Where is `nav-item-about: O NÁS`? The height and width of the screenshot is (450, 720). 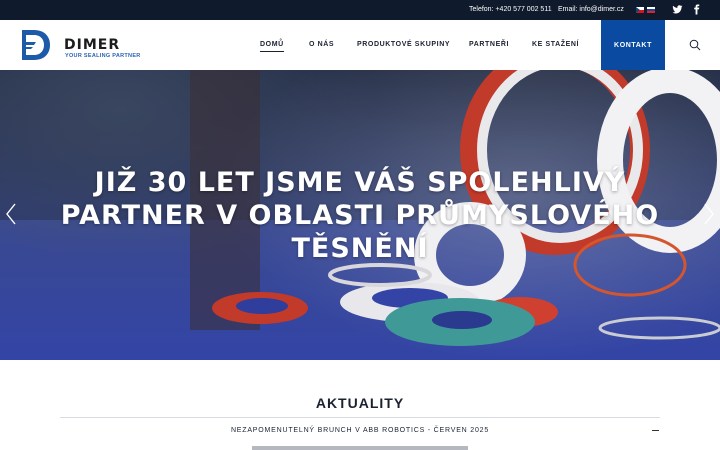 nav-item-about: O NÁS is located at coordinates (321, 44).